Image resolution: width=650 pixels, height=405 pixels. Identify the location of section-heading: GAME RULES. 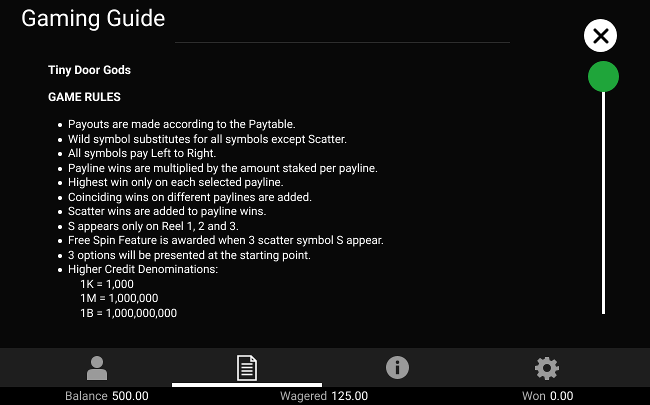
(85, 97).